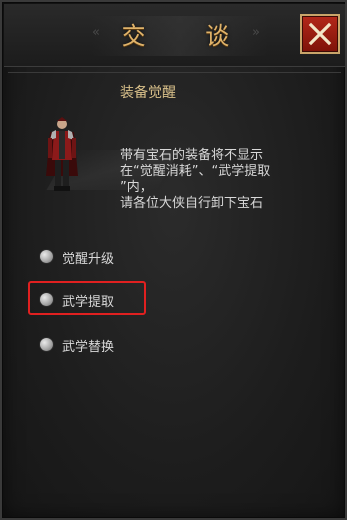 The height and width of the screenshot is (520, 347). What do you see at coordinates (88, 347) in the screenshot?
I see `option-label: 武学替换` at bounding box center [88, 347].